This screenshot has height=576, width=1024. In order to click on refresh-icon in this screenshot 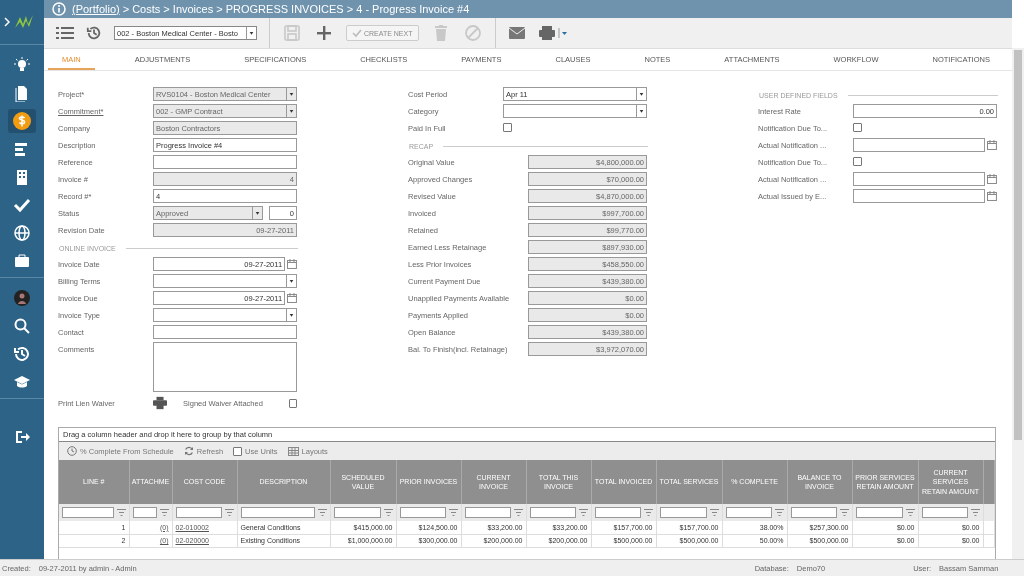, I will do `click(188, 451)`.